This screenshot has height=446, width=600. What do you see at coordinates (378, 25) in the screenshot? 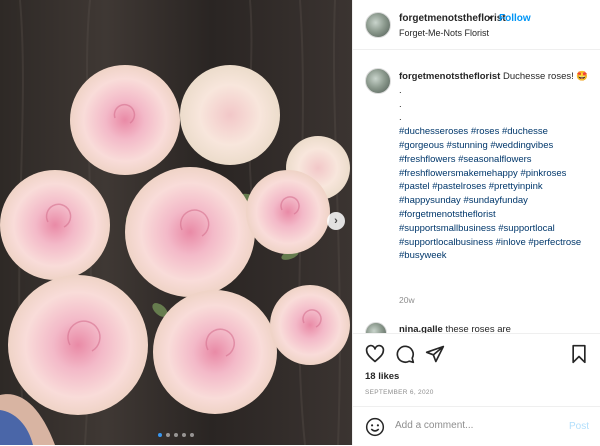
I see `avatar` at bounding box center [378, 25].